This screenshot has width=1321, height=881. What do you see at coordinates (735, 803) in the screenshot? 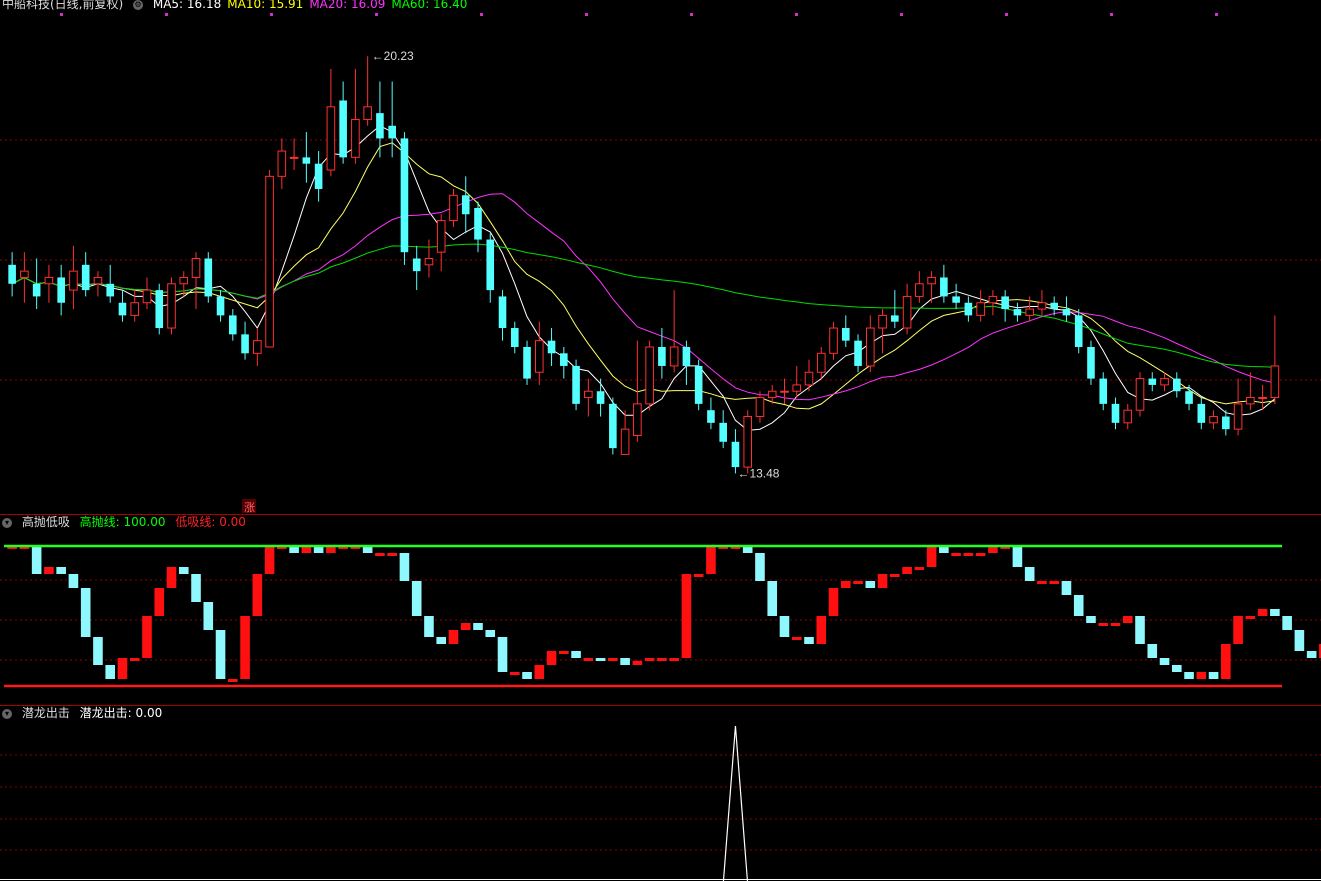
I see `signal-spike` at bounding box center [735, 803].